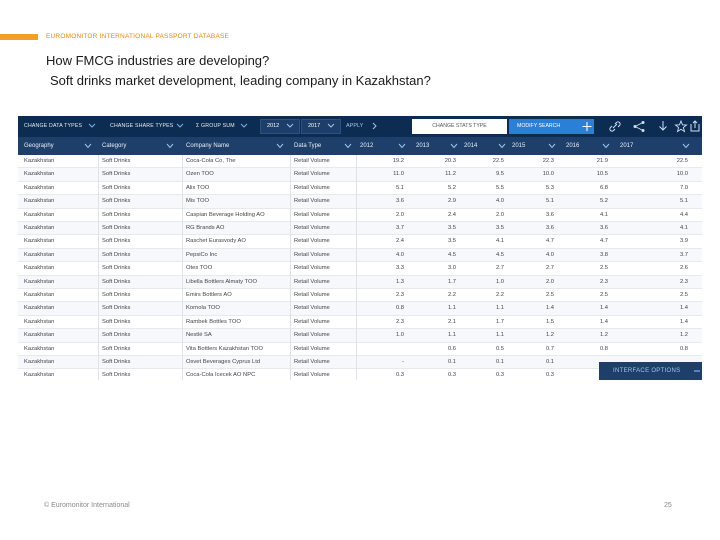 This screenshot has width=720, height=540. I want to click on col-2017-cell: 22.5, so click(682, 161).